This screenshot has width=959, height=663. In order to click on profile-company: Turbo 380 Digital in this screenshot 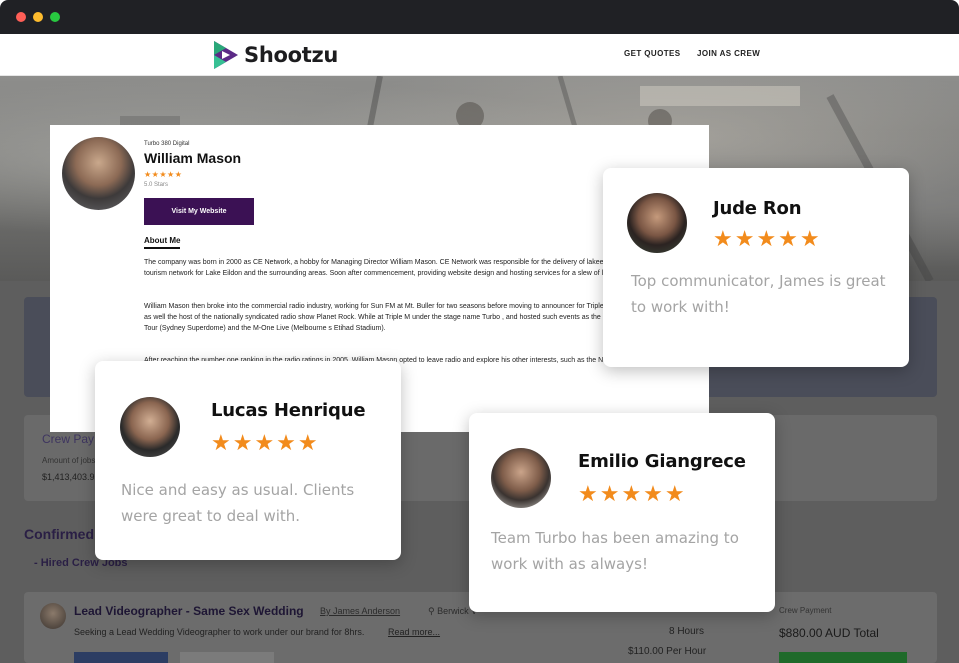, I will do `click(167, 144)`.